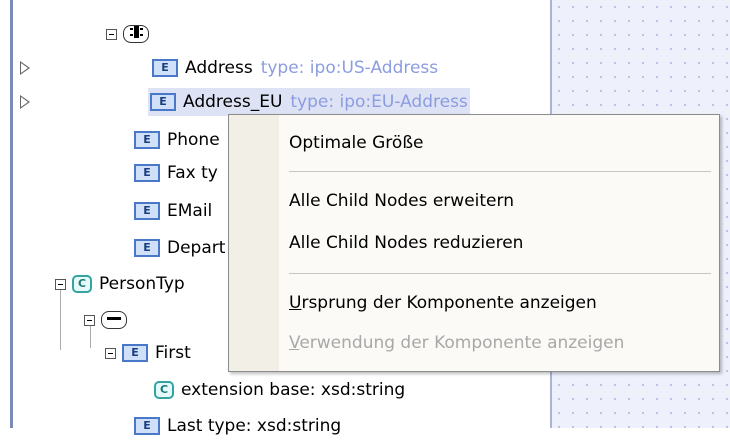 The width and height of the screenshot is (730, 440). What do you see at coordinates (219, 68) in the screenshot?
I see `element-name: Address` at bounding box center [219, 68].